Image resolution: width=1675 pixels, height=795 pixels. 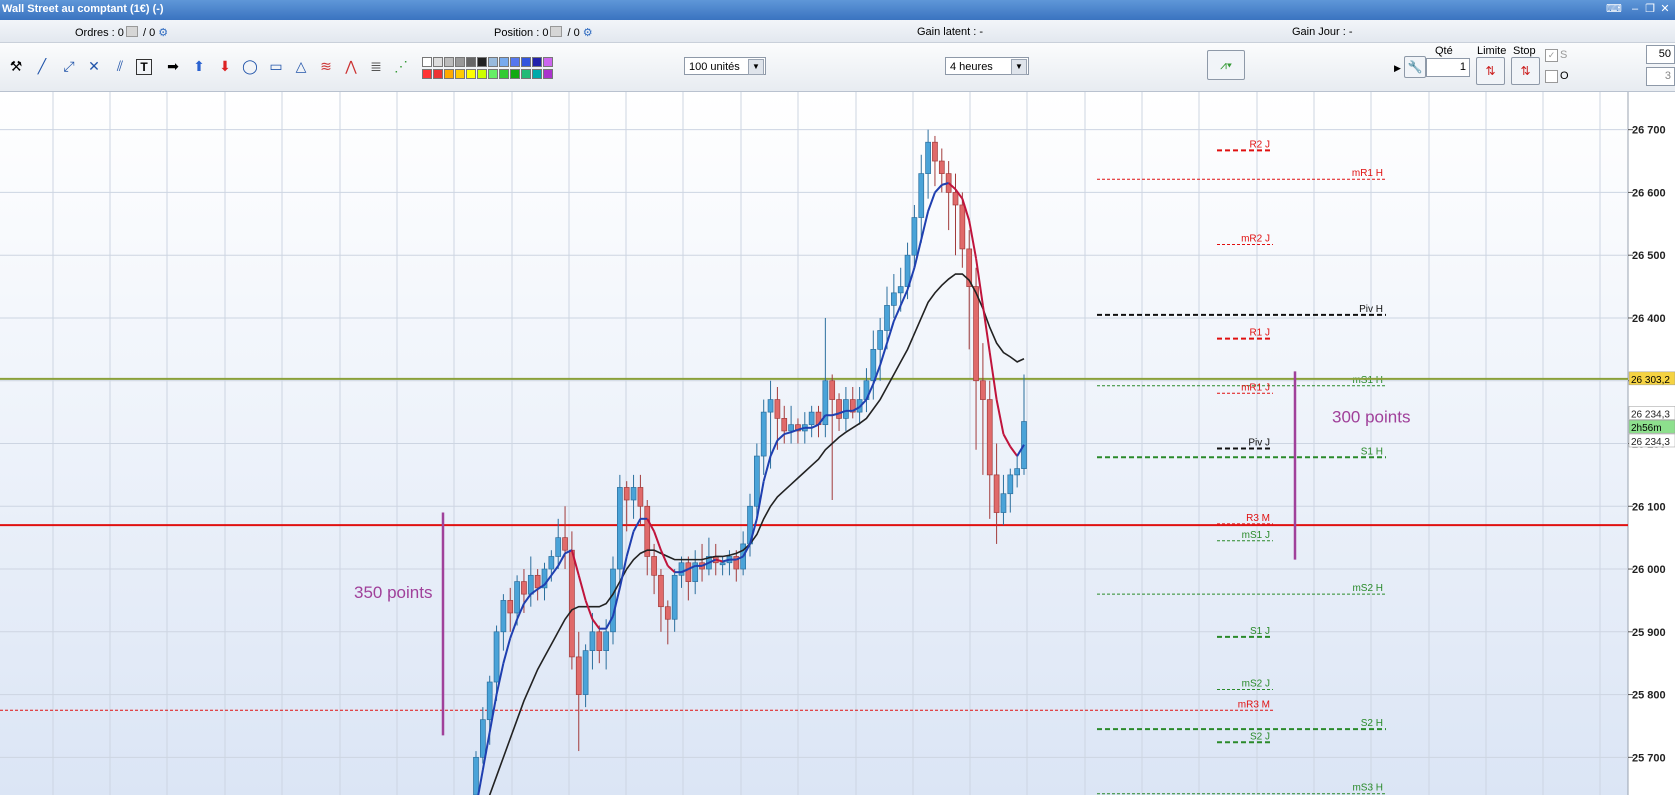 I want to click on y-tick-label: 26 500, so click(x=1649, y=256).